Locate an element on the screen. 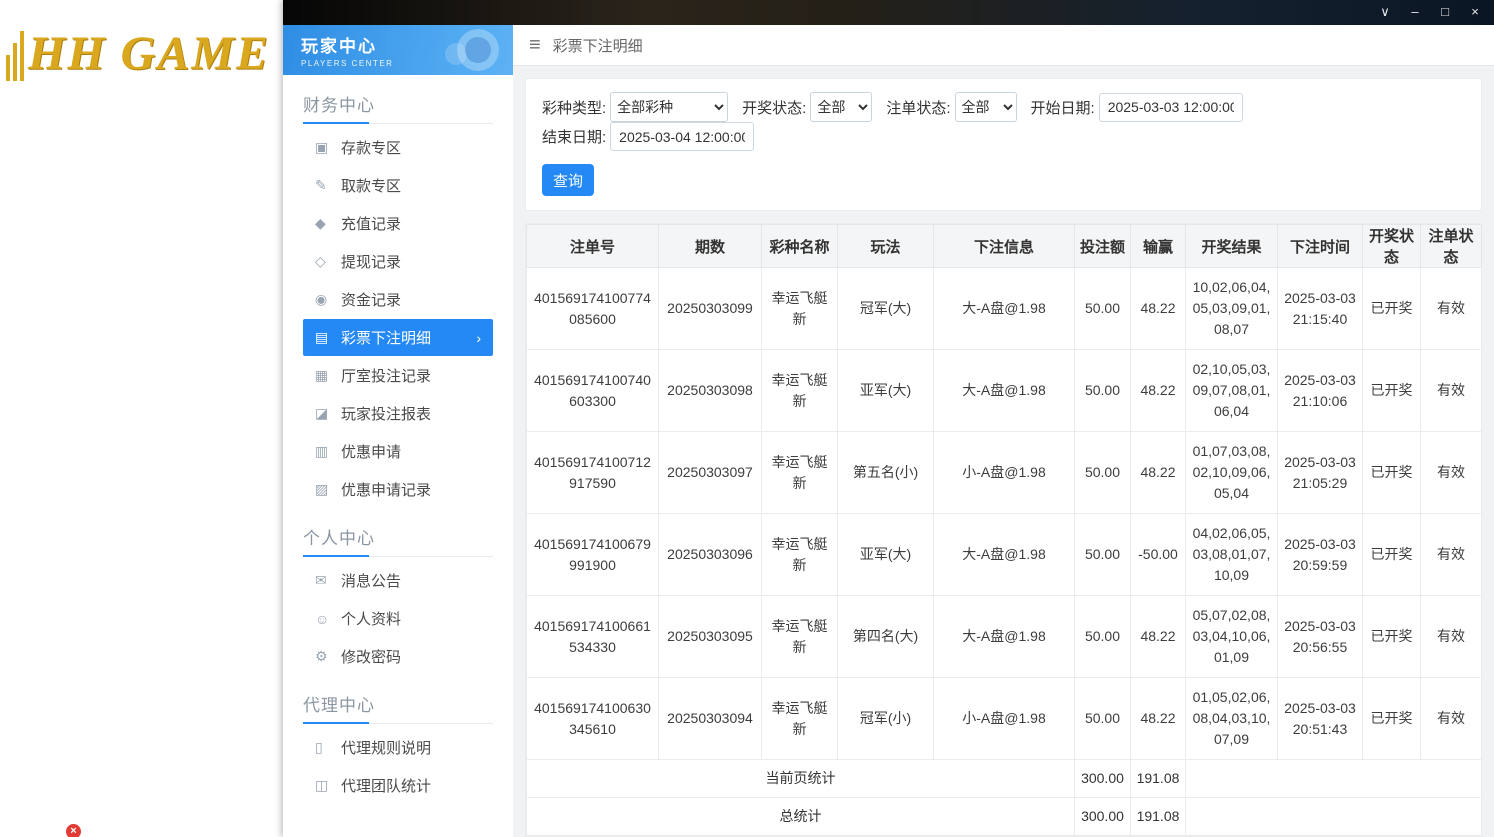 The height and width of the screenshot is (837, 1494). cell-issue: 20250303097 is located at coordinates (710, 472).